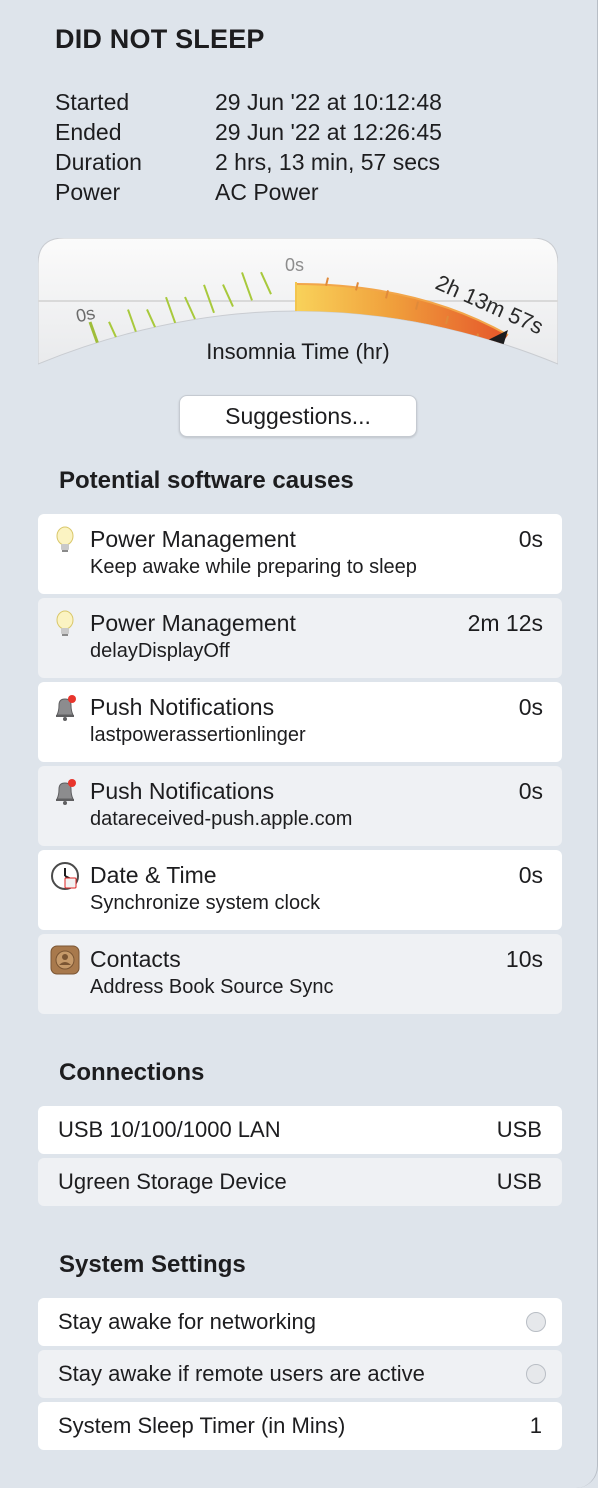 This screenshot has height=1488, width=598. What do you see at coordinates (172, 1181) in the screenshot?
I see `connection-name: Ugreen Storage Device` at bounding box center [172, 1181].